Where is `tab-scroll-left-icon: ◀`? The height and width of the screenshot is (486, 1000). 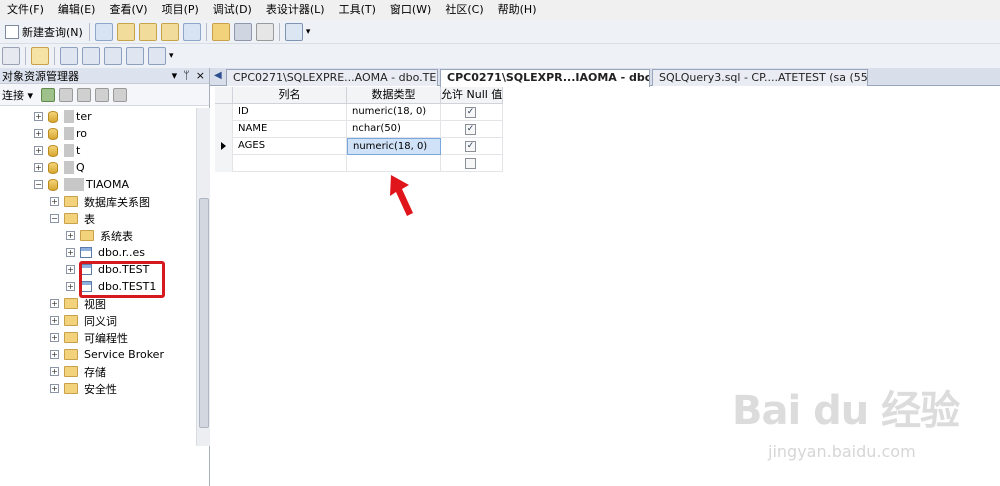 tab-scroll-left-icon: ◀ is located at coordinates (218, 75).